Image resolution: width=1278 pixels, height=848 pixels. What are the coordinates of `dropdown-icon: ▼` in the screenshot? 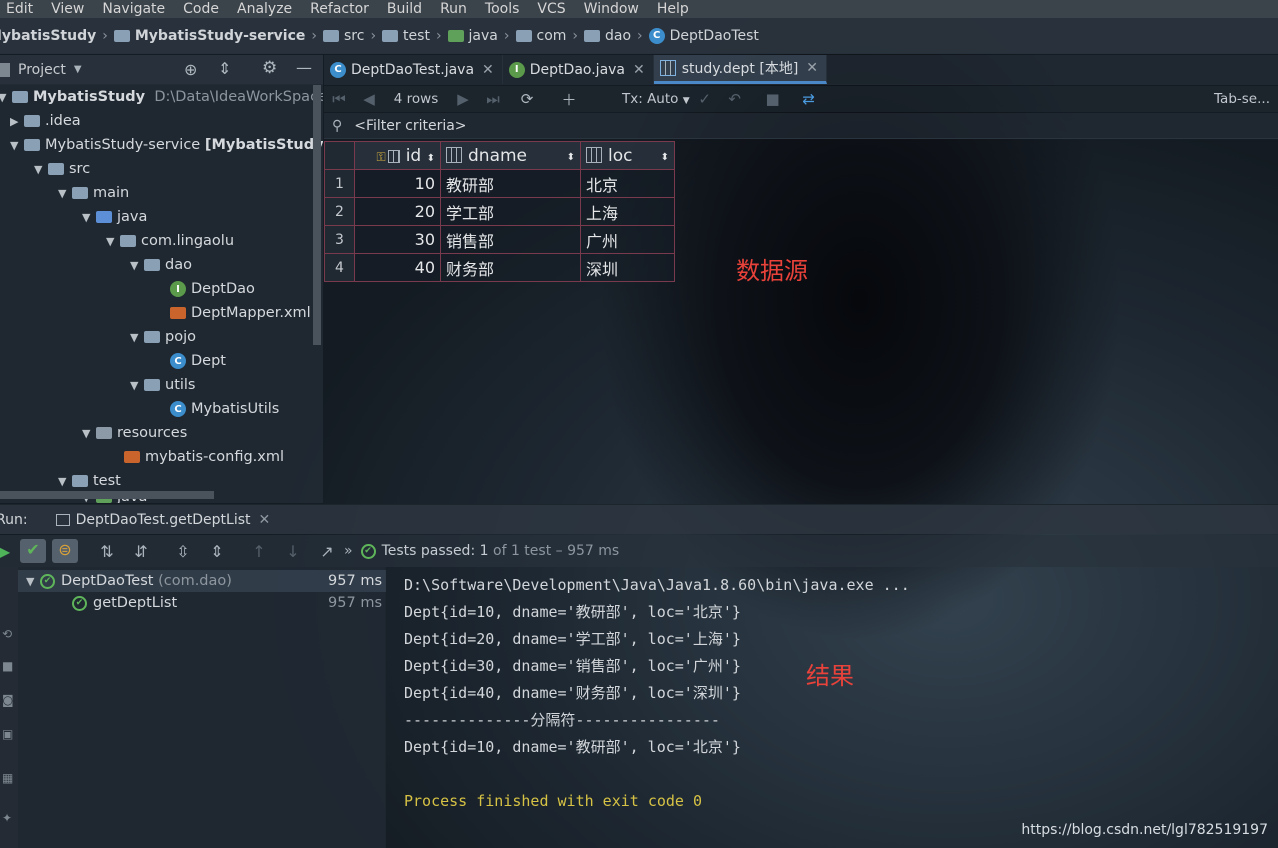 It's located at (78, 69).